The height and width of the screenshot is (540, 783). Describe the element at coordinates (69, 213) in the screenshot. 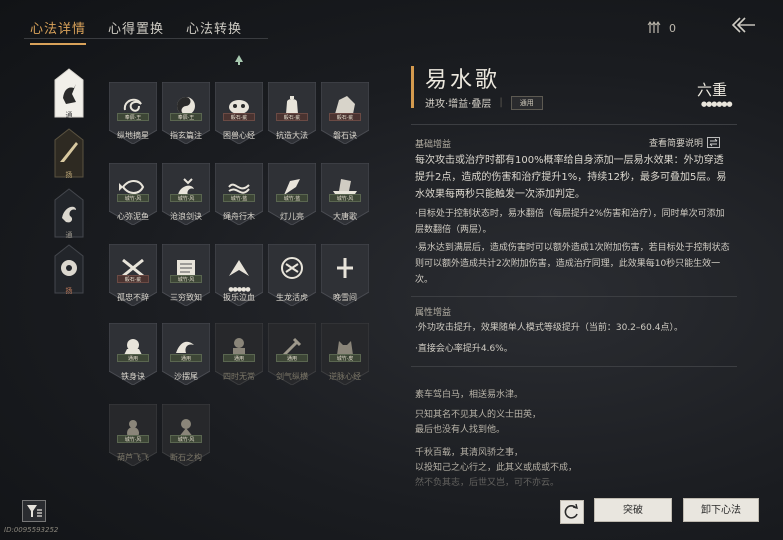

I see `category-tab-3: 通` at that location.